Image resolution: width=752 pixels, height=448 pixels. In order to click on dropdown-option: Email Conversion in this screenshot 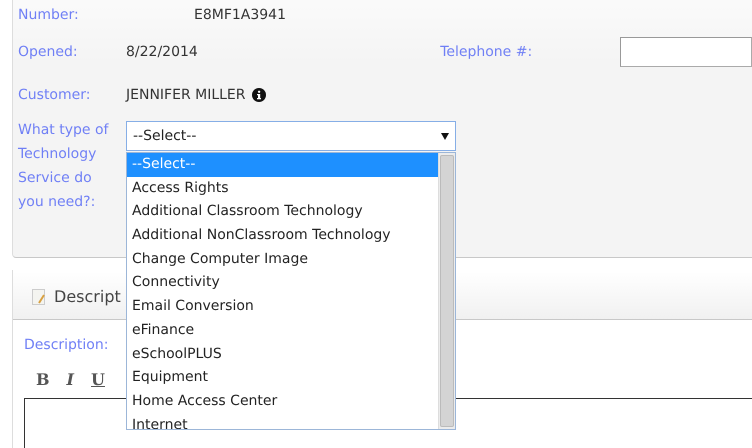, I will do `click(282, 307)`.